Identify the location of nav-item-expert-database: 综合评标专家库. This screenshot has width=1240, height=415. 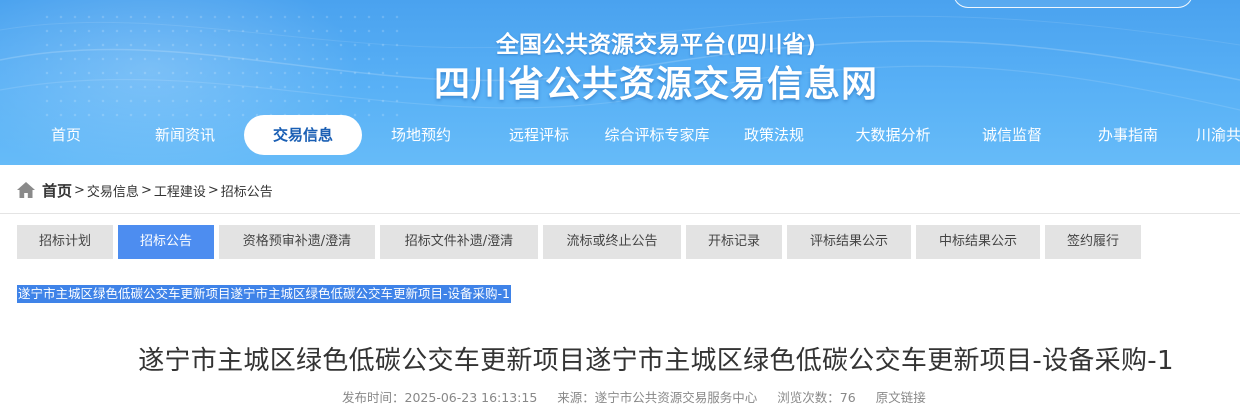
(657, 135).